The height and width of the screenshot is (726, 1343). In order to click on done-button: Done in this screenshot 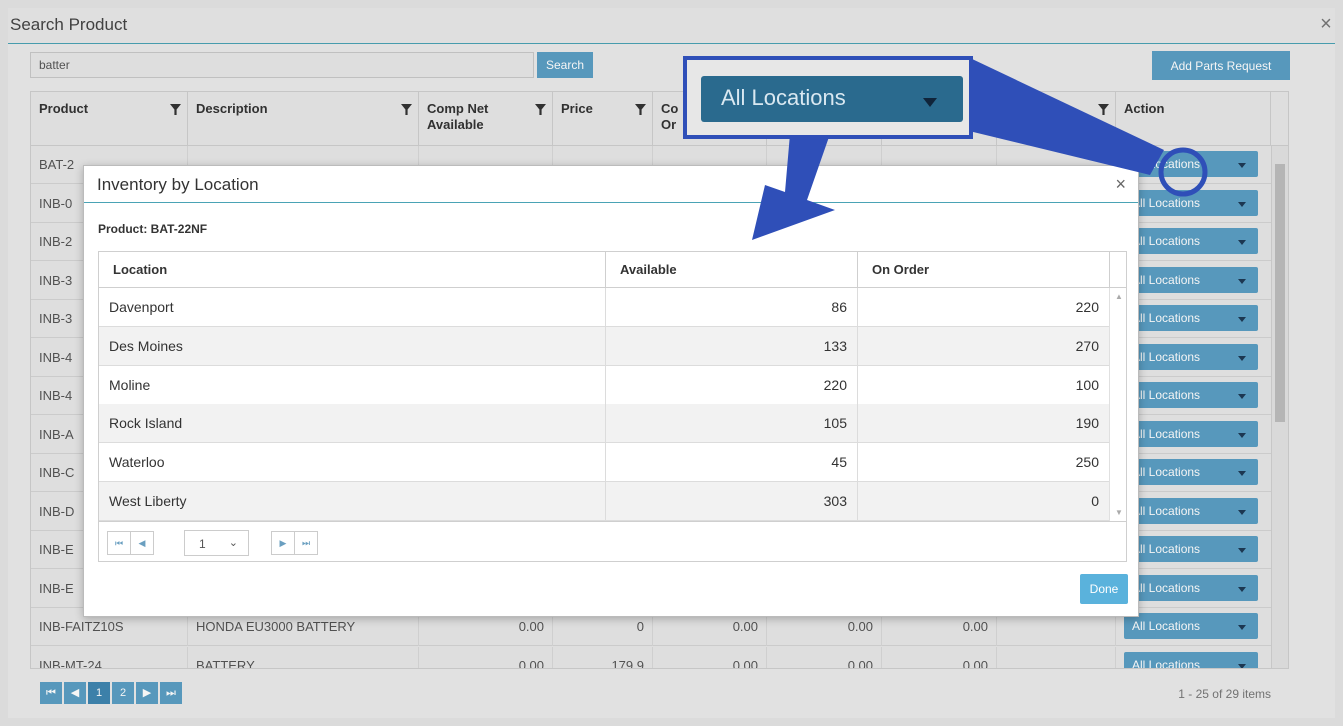, I will do `click(1104, 589)`.